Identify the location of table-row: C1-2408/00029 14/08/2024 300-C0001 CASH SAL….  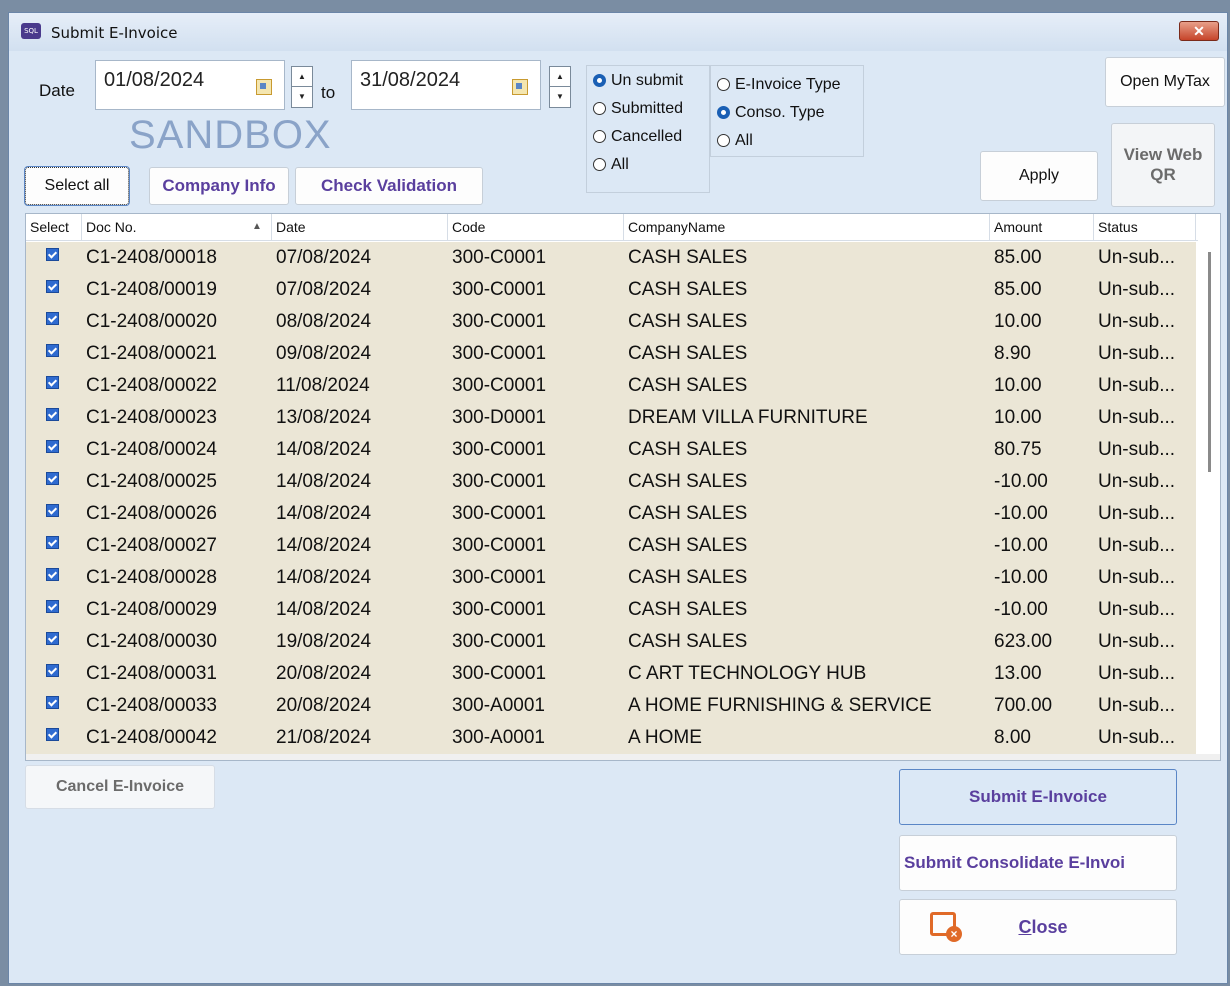
(611, 610).